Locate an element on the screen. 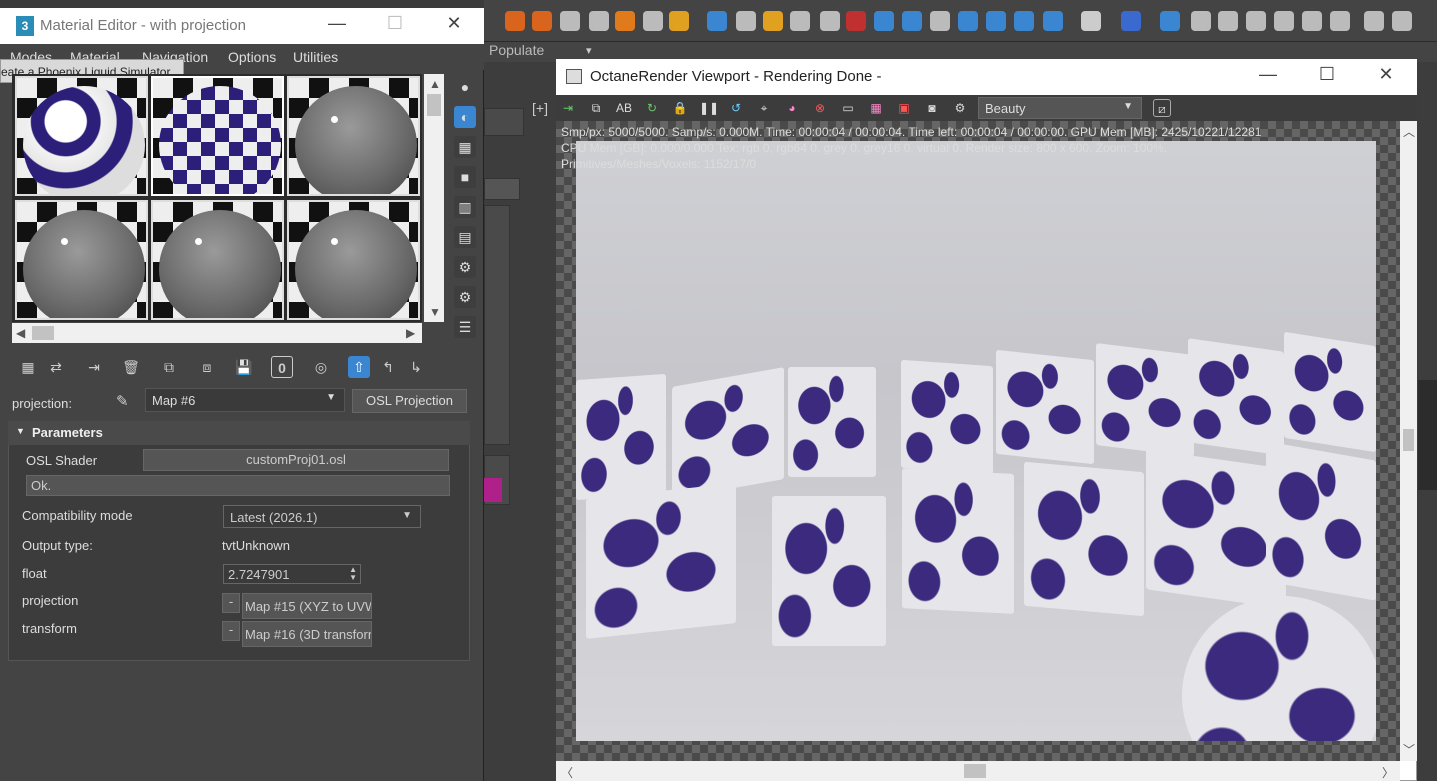  settings-gear-icon: ⚙ is located at coordinates (960, 108).